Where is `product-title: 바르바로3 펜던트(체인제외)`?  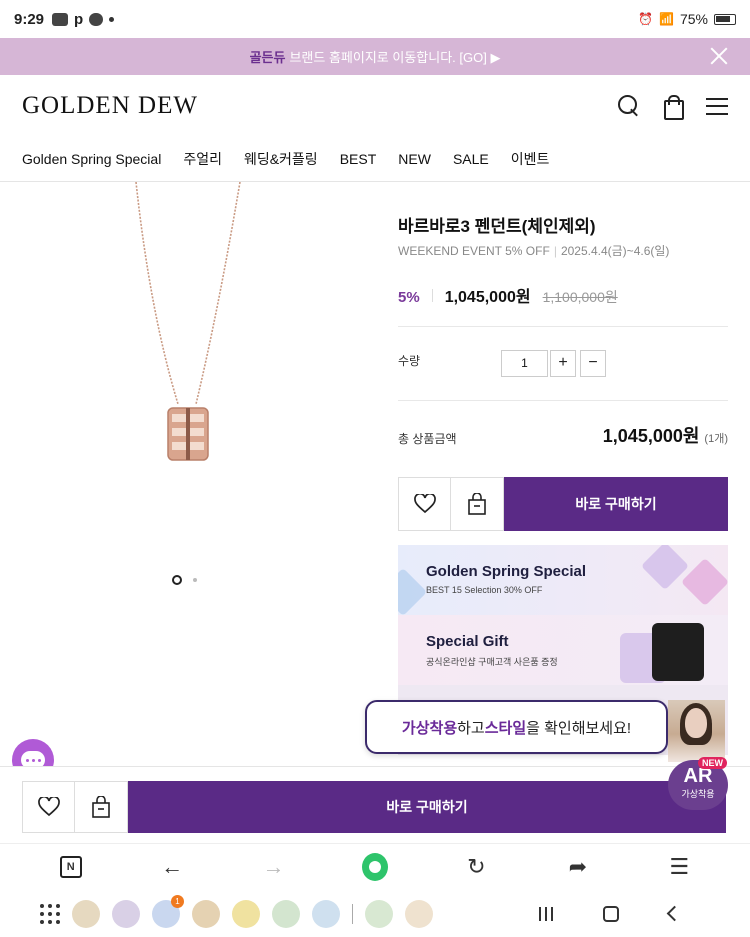
product-title: 바르바로3 펜던트(체인제외) is located at coordinates (497, 226).